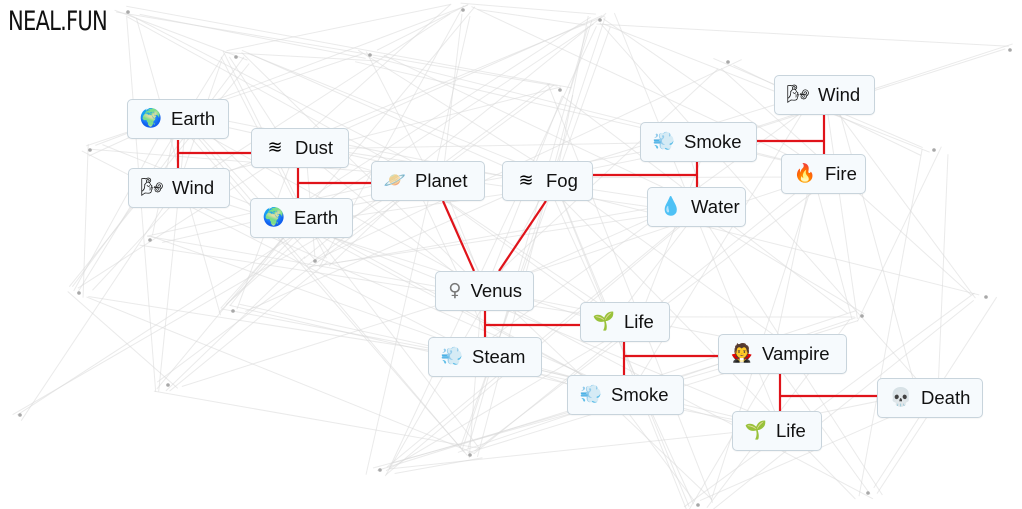  I want to click on element-label: Fire, so click(841, 173).